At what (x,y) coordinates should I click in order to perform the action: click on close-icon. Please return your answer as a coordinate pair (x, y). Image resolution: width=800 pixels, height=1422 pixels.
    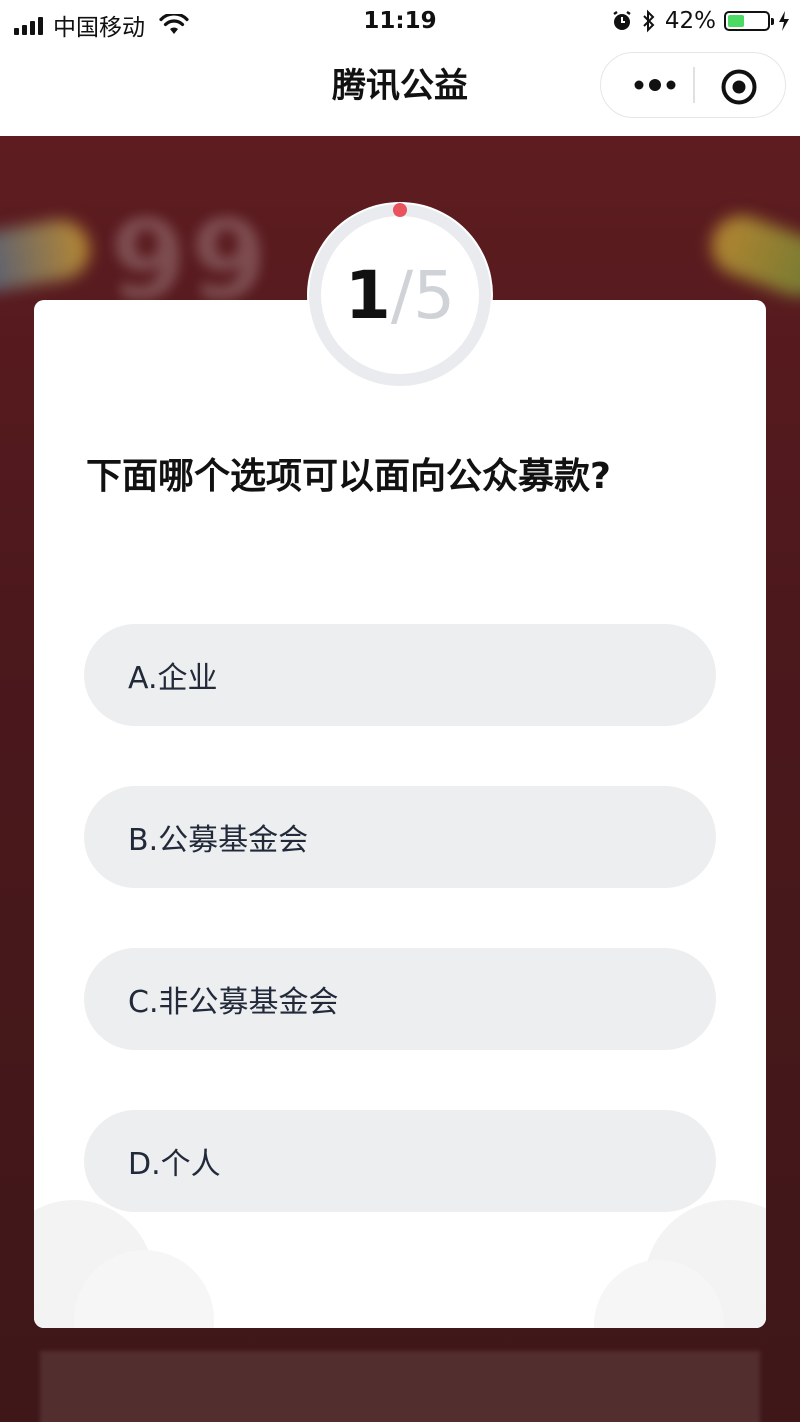
    Looking at the image, I should click on (739, 87).